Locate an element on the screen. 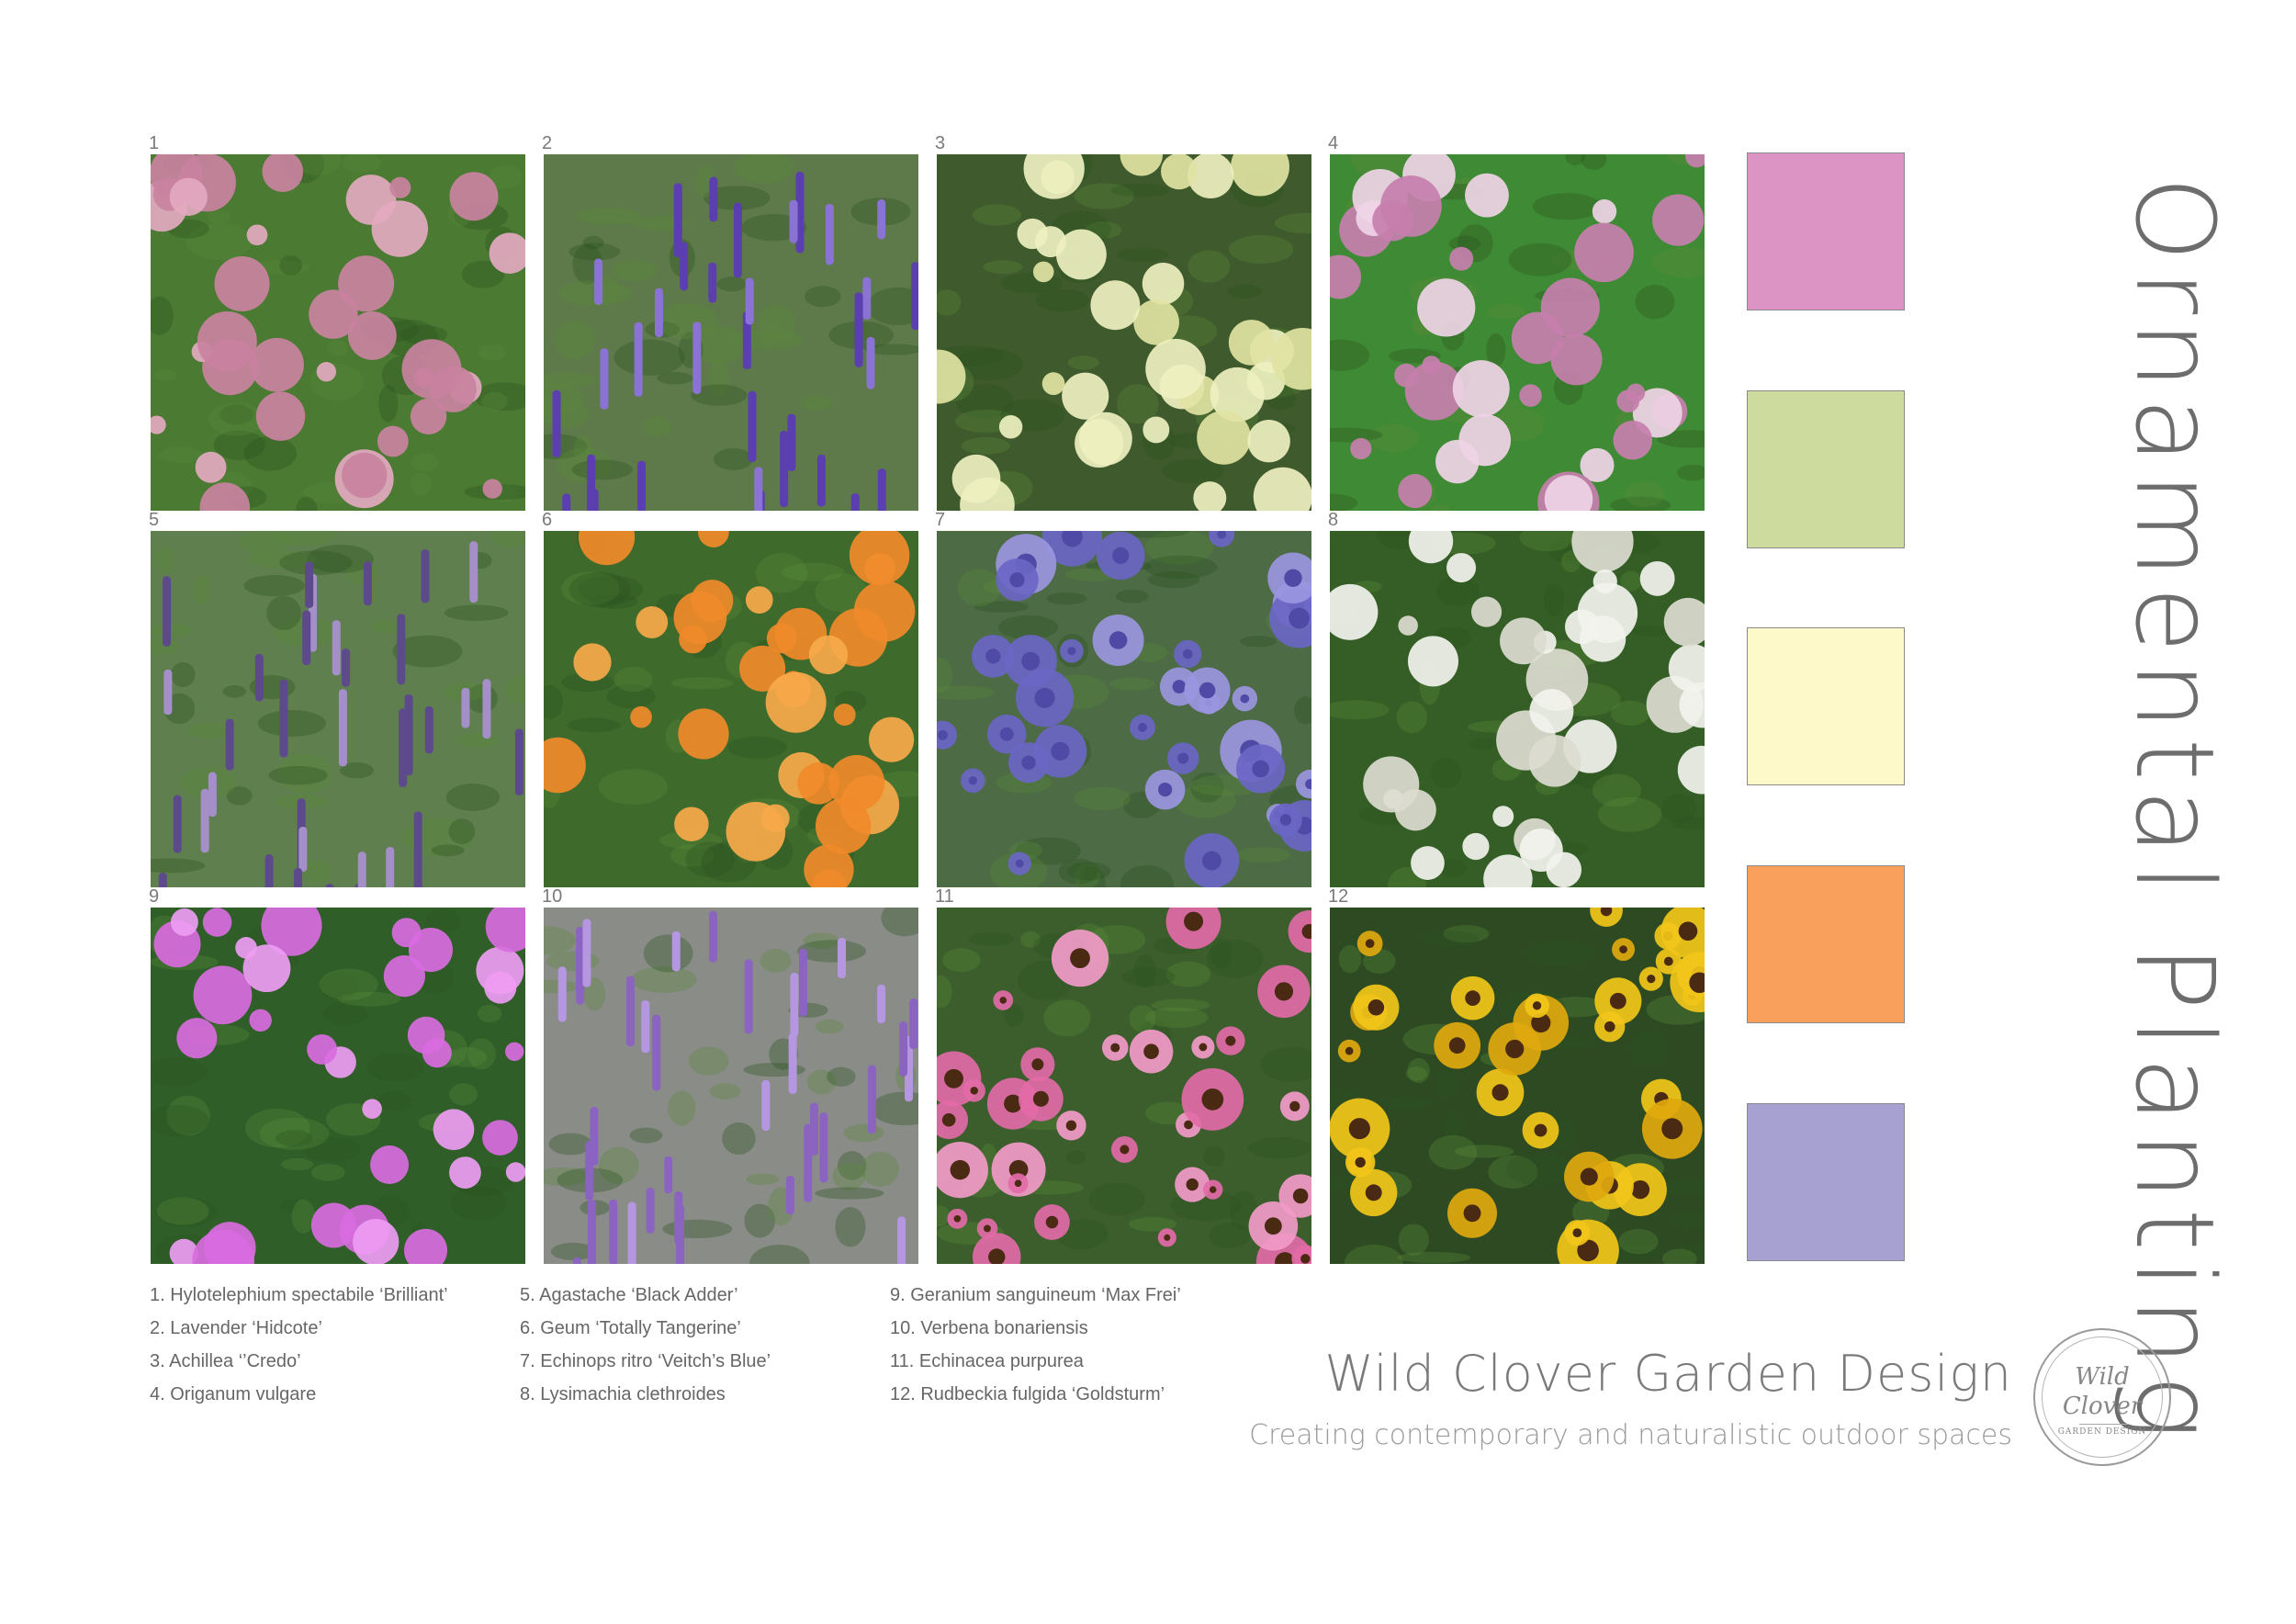  plant-caption: 5. Agastache ‘Black Adder’ is located at coordinates (629, 1295).